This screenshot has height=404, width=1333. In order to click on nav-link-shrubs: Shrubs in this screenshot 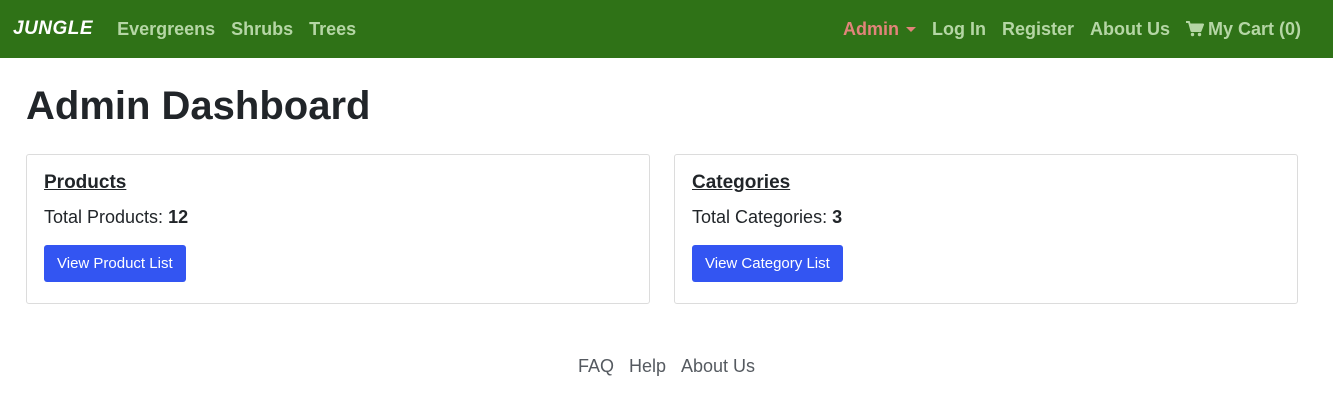, I will do `click(262, 29)`.